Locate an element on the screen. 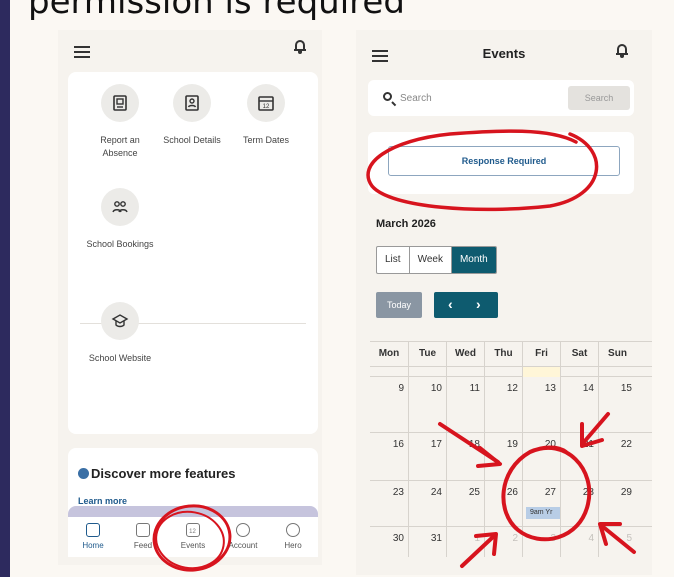 Image resolution: width=674 pixels, height=577 pixels. calendar-event: 9am Yr is located at coordinates (543, 513).